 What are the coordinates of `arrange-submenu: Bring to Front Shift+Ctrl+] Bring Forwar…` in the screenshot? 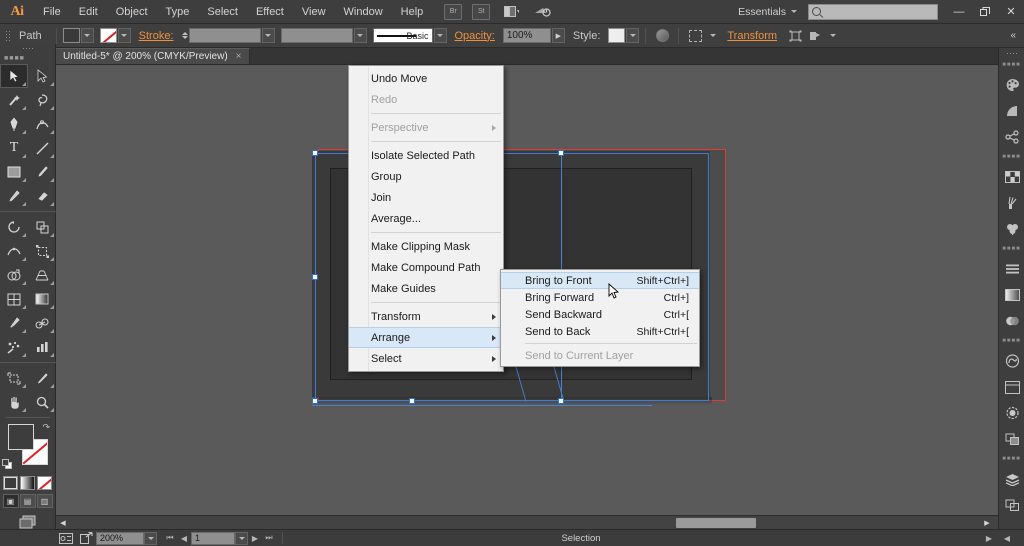 It's located at (600, 318).